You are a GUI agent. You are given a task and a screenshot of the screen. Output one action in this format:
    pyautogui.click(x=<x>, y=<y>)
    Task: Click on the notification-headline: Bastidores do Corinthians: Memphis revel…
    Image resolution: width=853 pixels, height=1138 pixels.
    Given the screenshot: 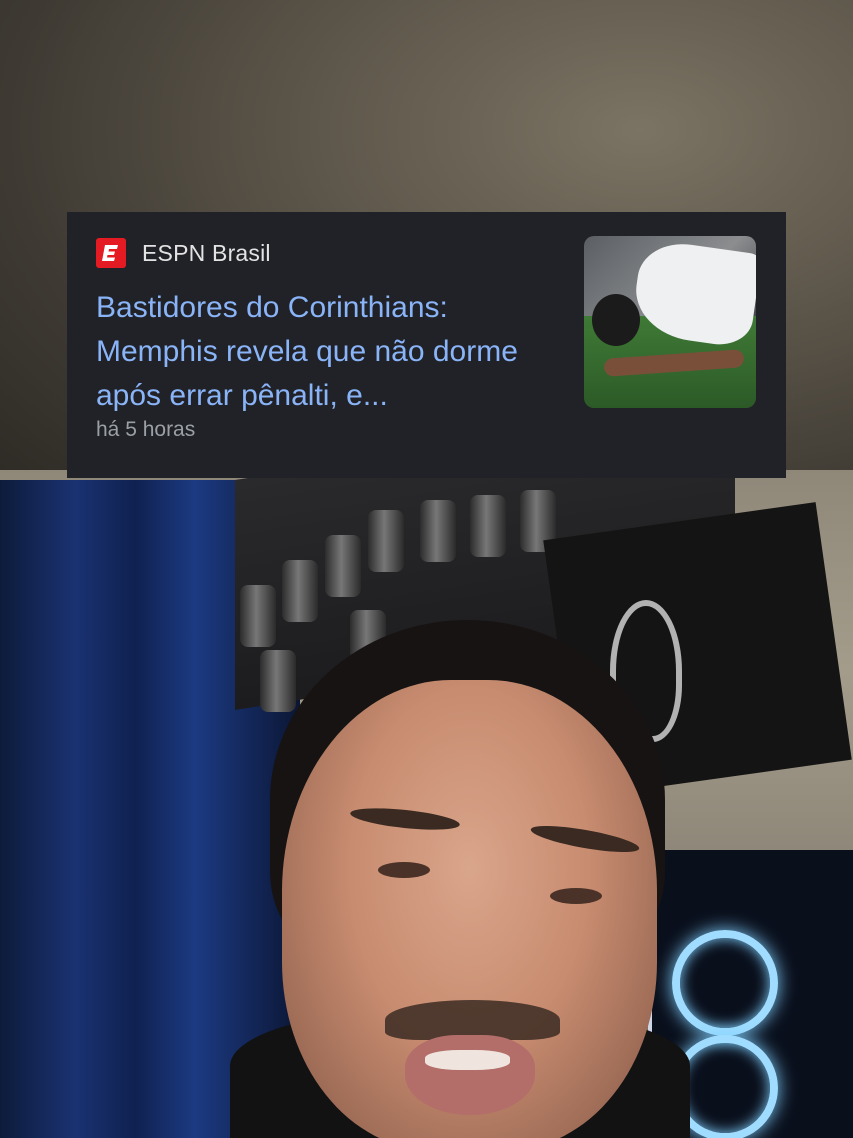 What is the action you would take?
    pyautogui.click(x=331, y=352)
    